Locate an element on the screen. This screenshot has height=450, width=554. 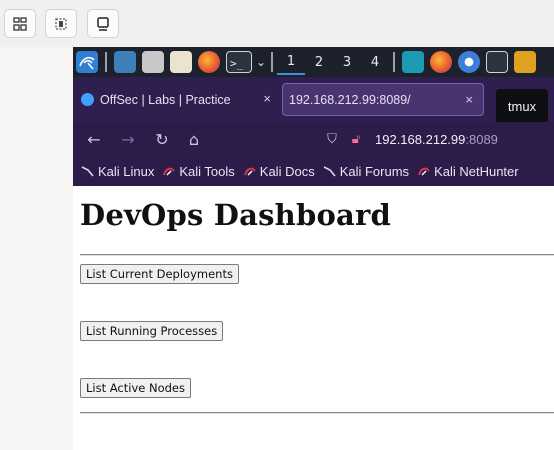
workspace-3: 3 is located at coordinates (347, 62).